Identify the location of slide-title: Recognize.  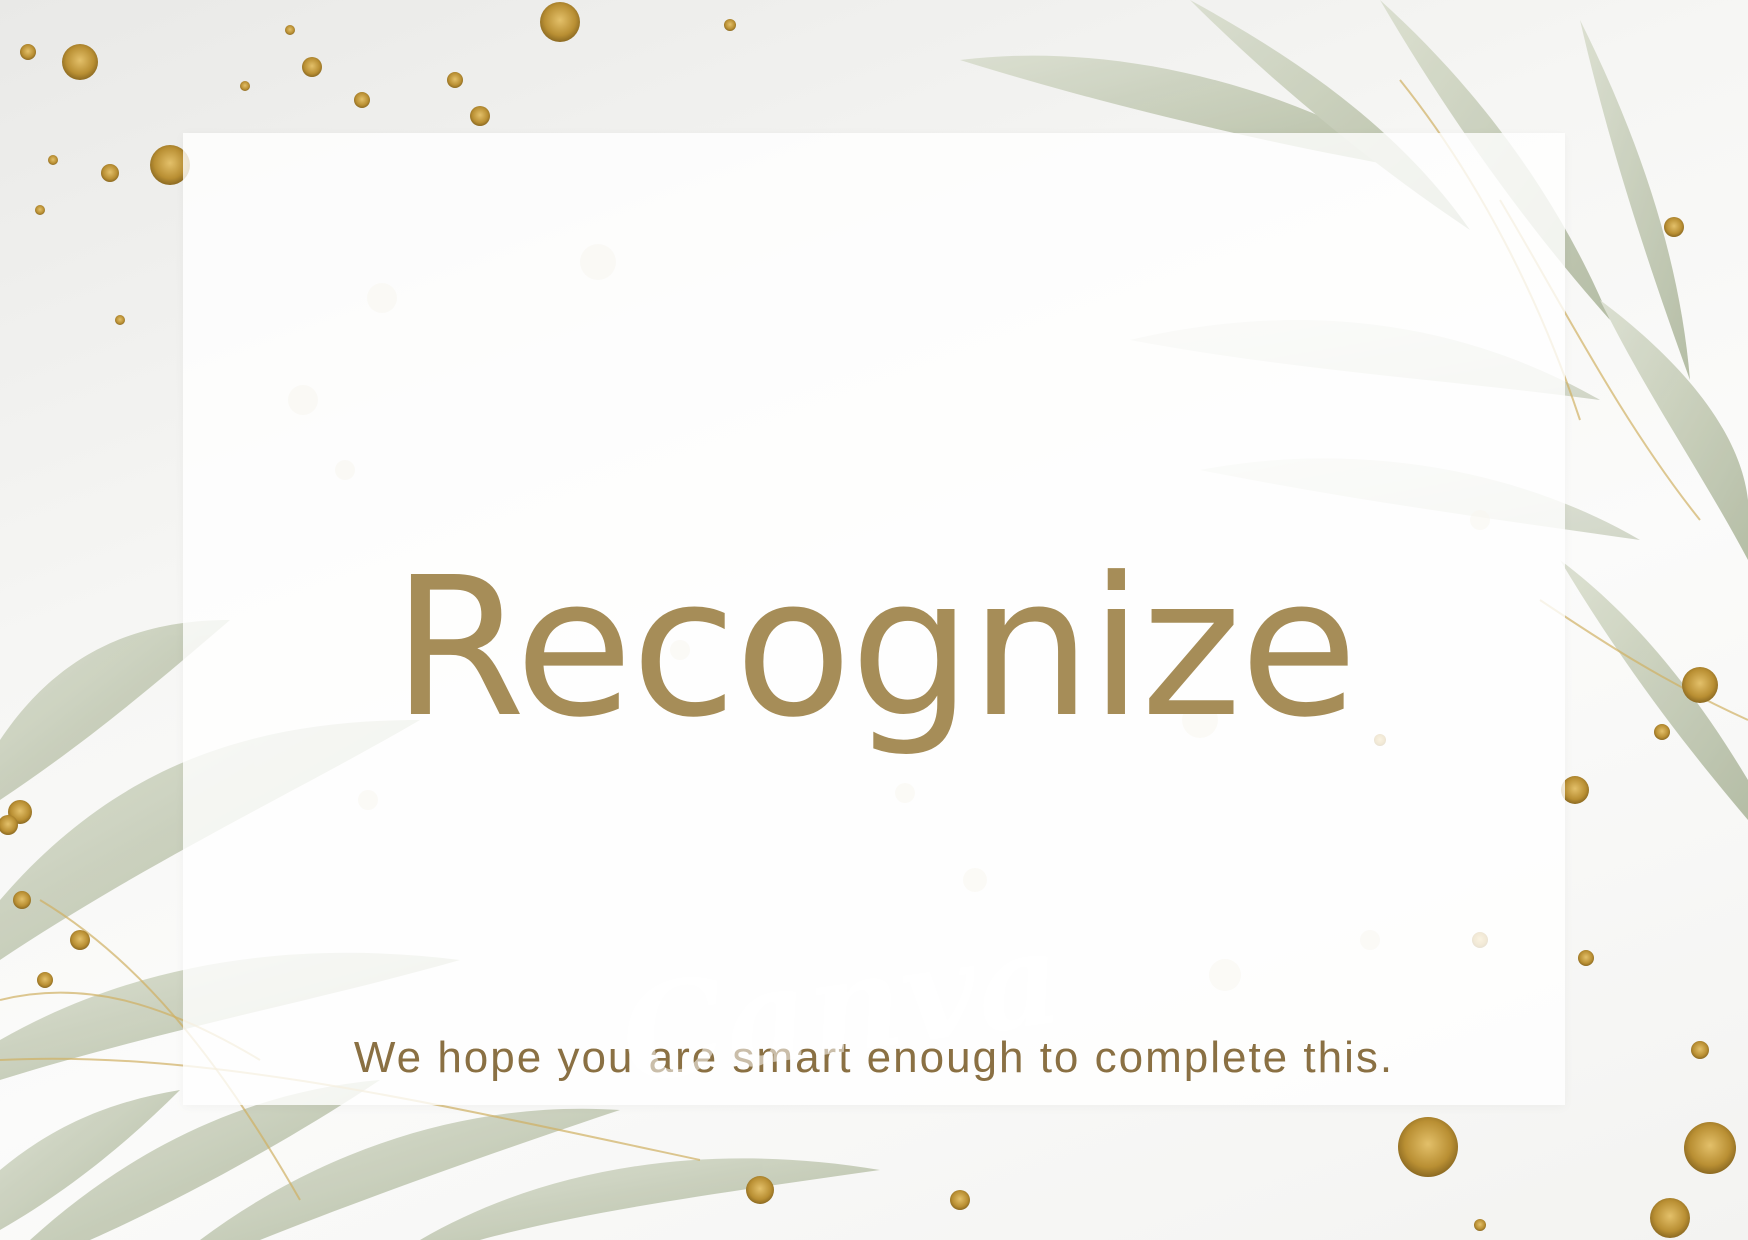
(875, 648).